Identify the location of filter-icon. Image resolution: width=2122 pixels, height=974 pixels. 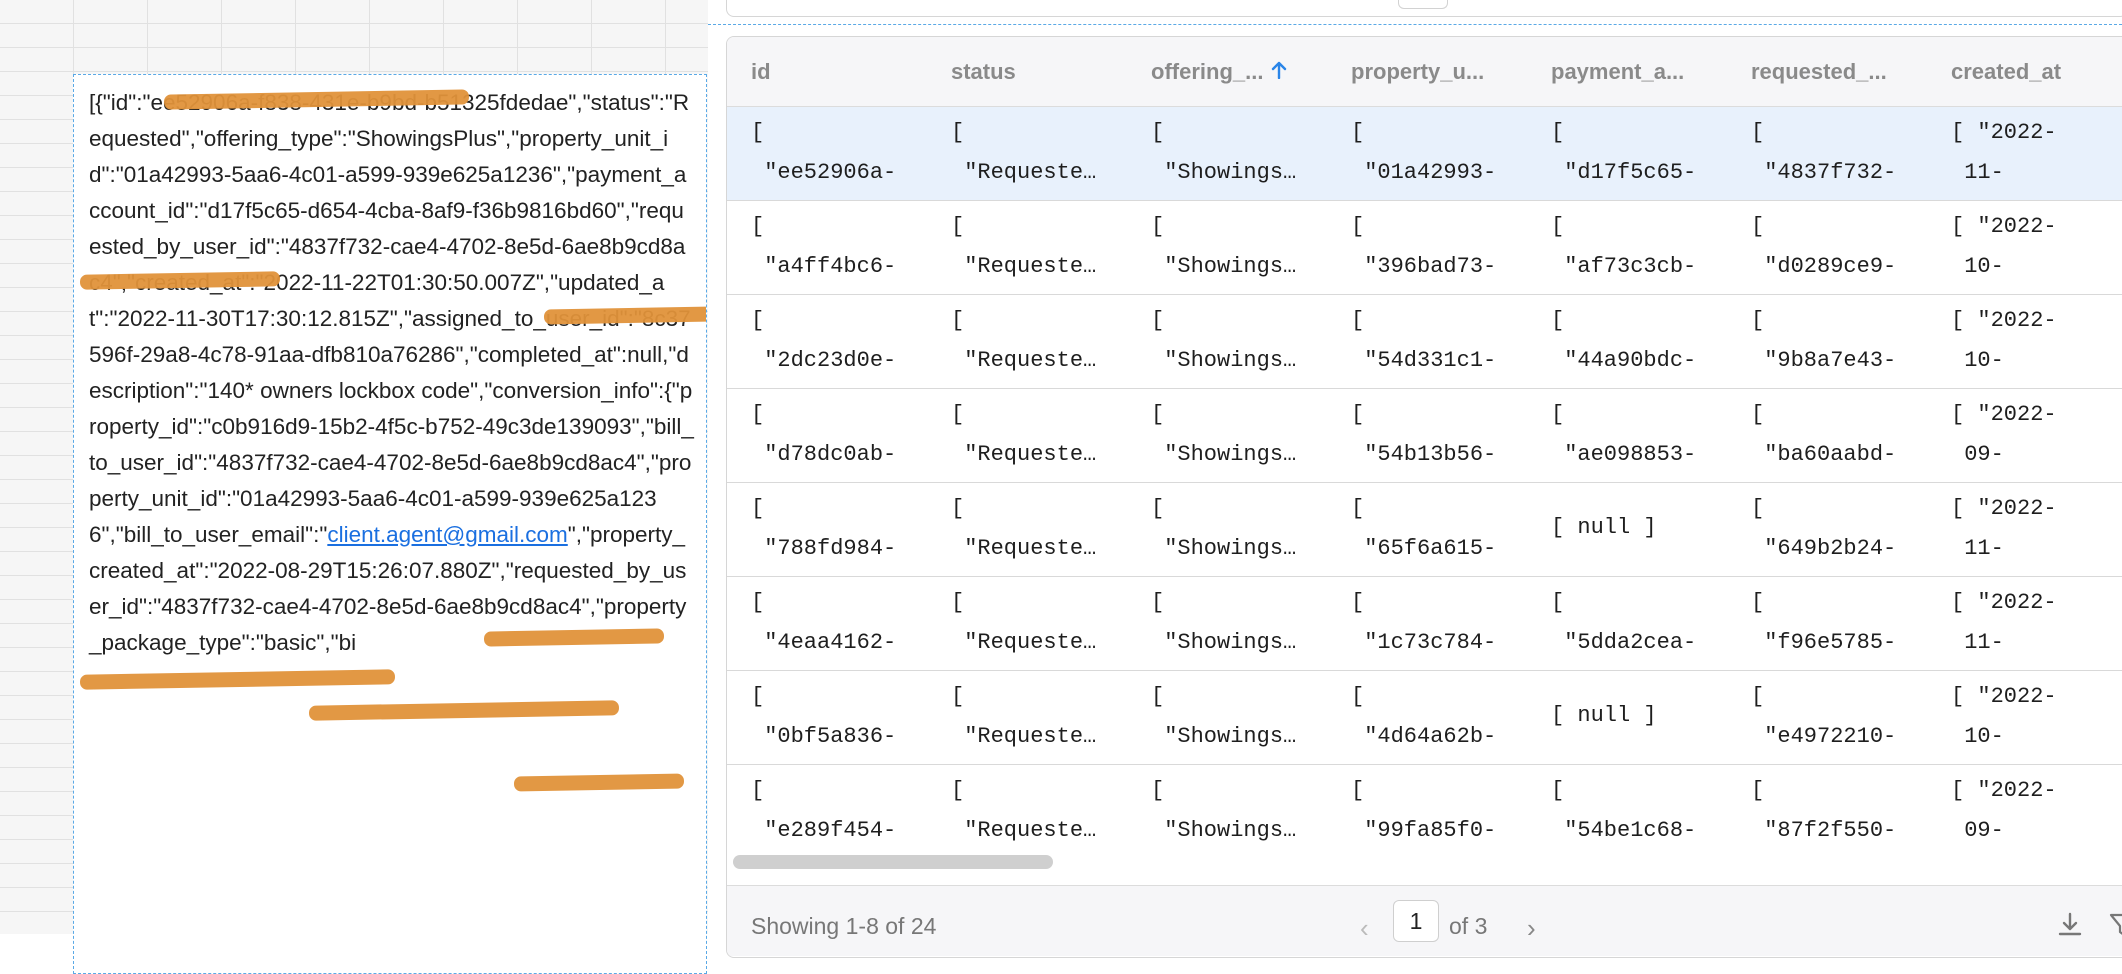
(2114, 925).